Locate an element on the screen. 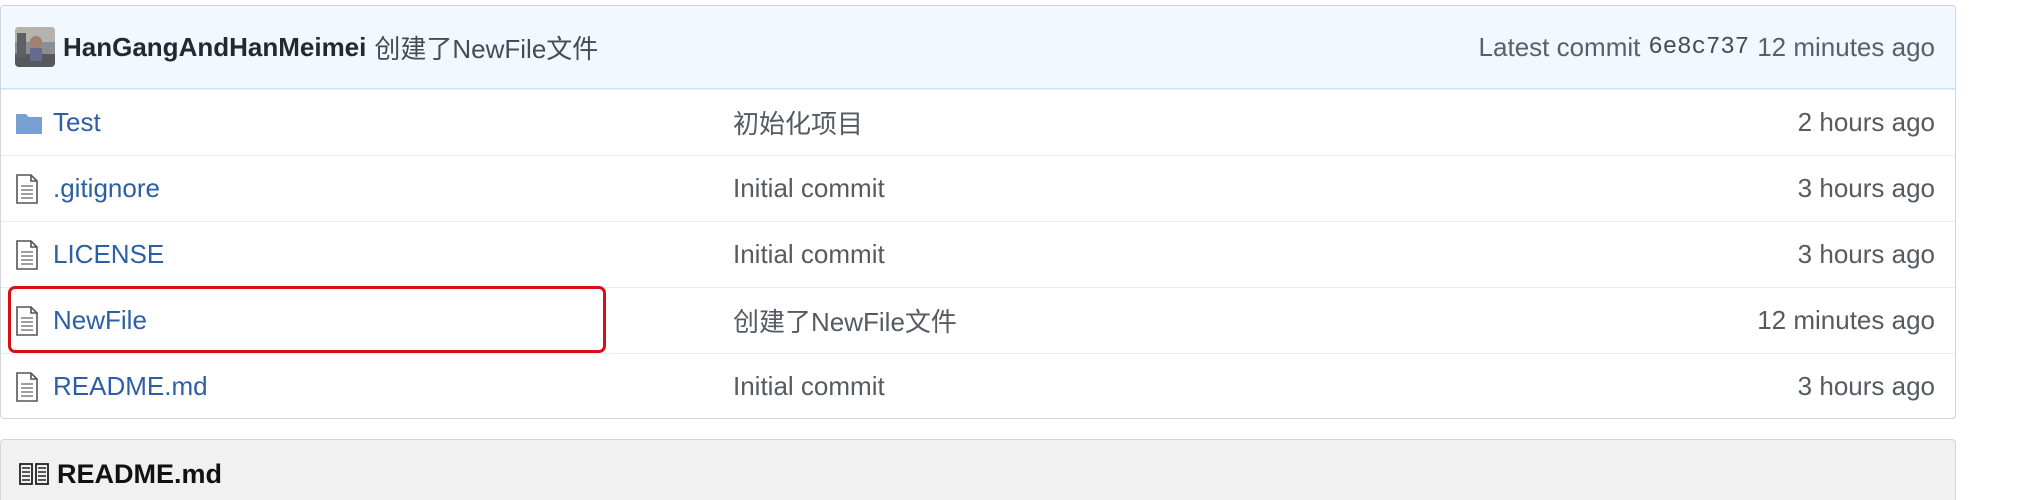 The image size is (2036, 500). file-age: 12 minutes ago is located at coordinates (1846, 320).